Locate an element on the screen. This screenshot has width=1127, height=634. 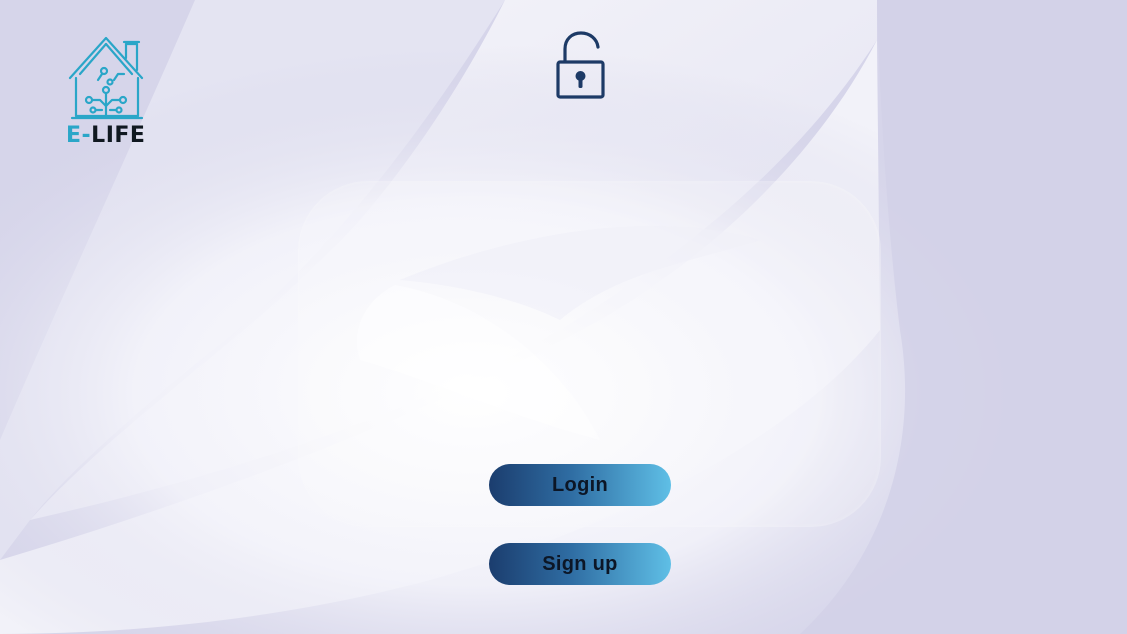
brand-wordmark: E-LIFE is located at coordinates (105, 136).